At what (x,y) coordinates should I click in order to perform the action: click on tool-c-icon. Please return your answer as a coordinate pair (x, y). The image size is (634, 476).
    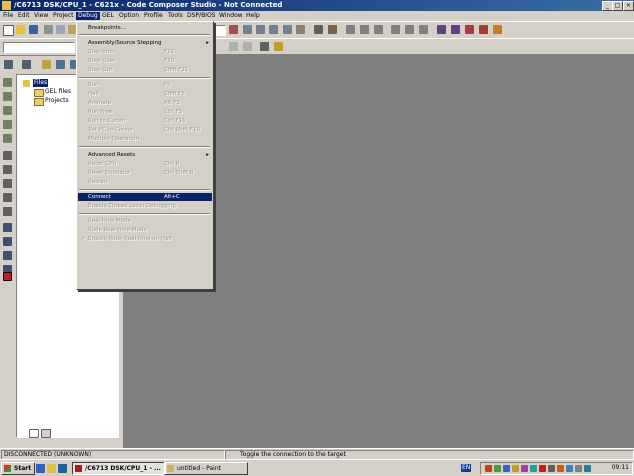
    Looking at the image, I should click on (7, 110).